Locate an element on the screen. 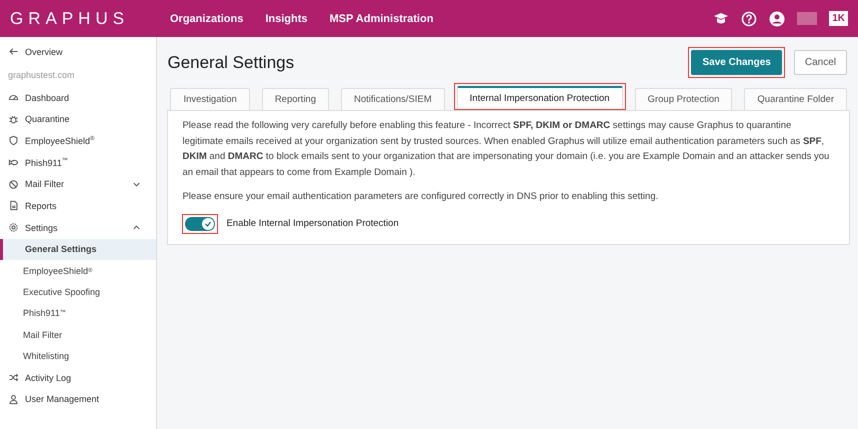  sidebar-subitem: EmployeeShield$^{®}$ is located at coordinates (78, 271).